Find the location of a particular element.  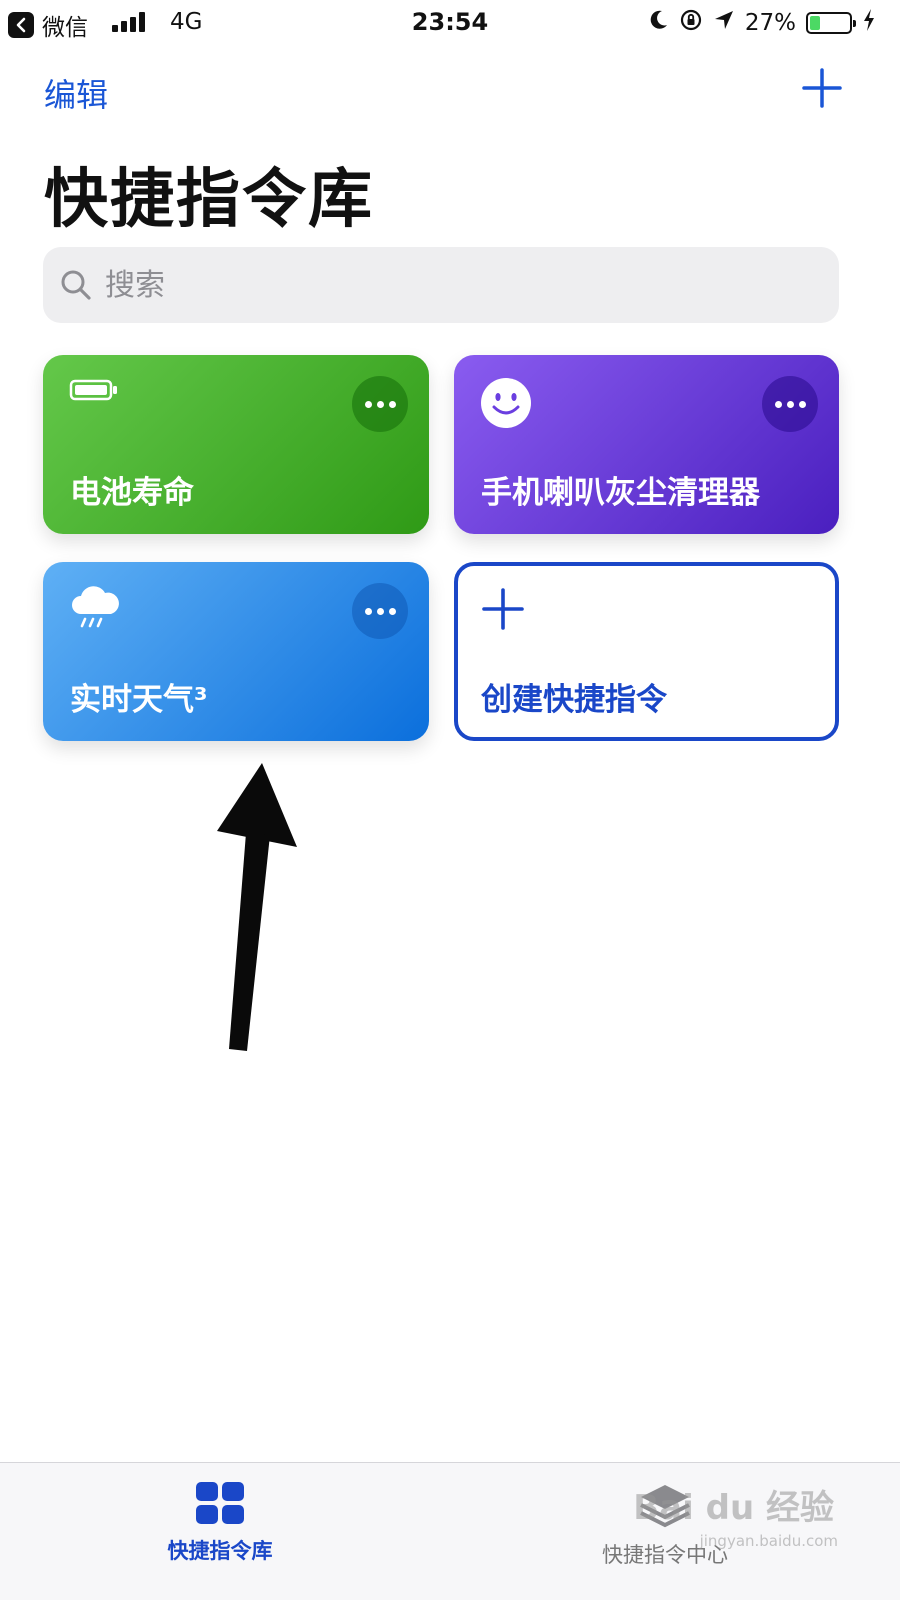

smiley-icon is located at coordinates (506, 405).